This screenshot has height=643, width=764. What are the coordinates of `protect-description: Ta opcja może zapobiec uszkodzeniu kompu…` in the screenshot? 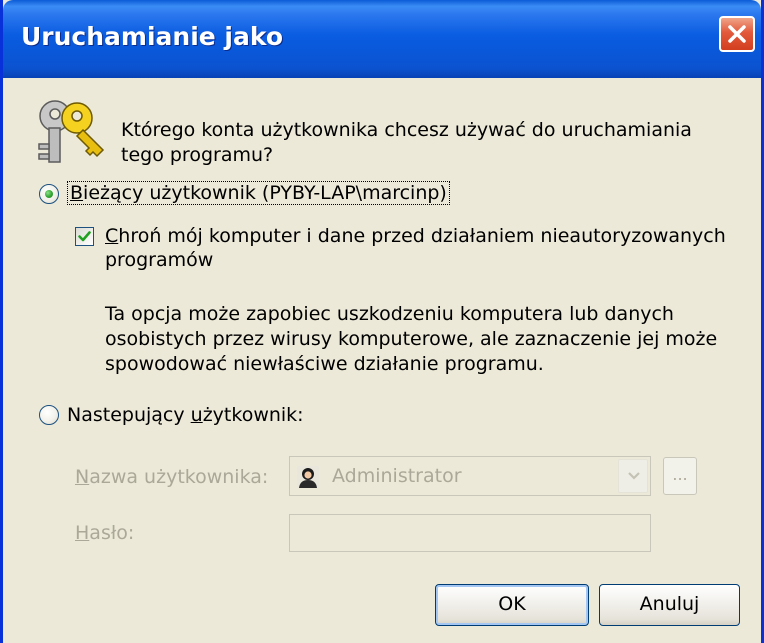 It's located at (411, 339).